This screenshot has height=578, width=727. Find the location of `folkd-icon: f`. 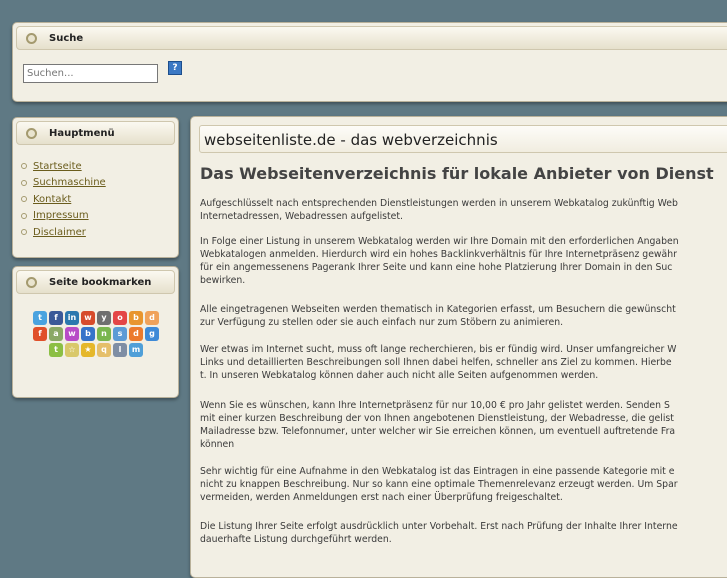

folkd-icon: f is located at coordinates (40, 334).